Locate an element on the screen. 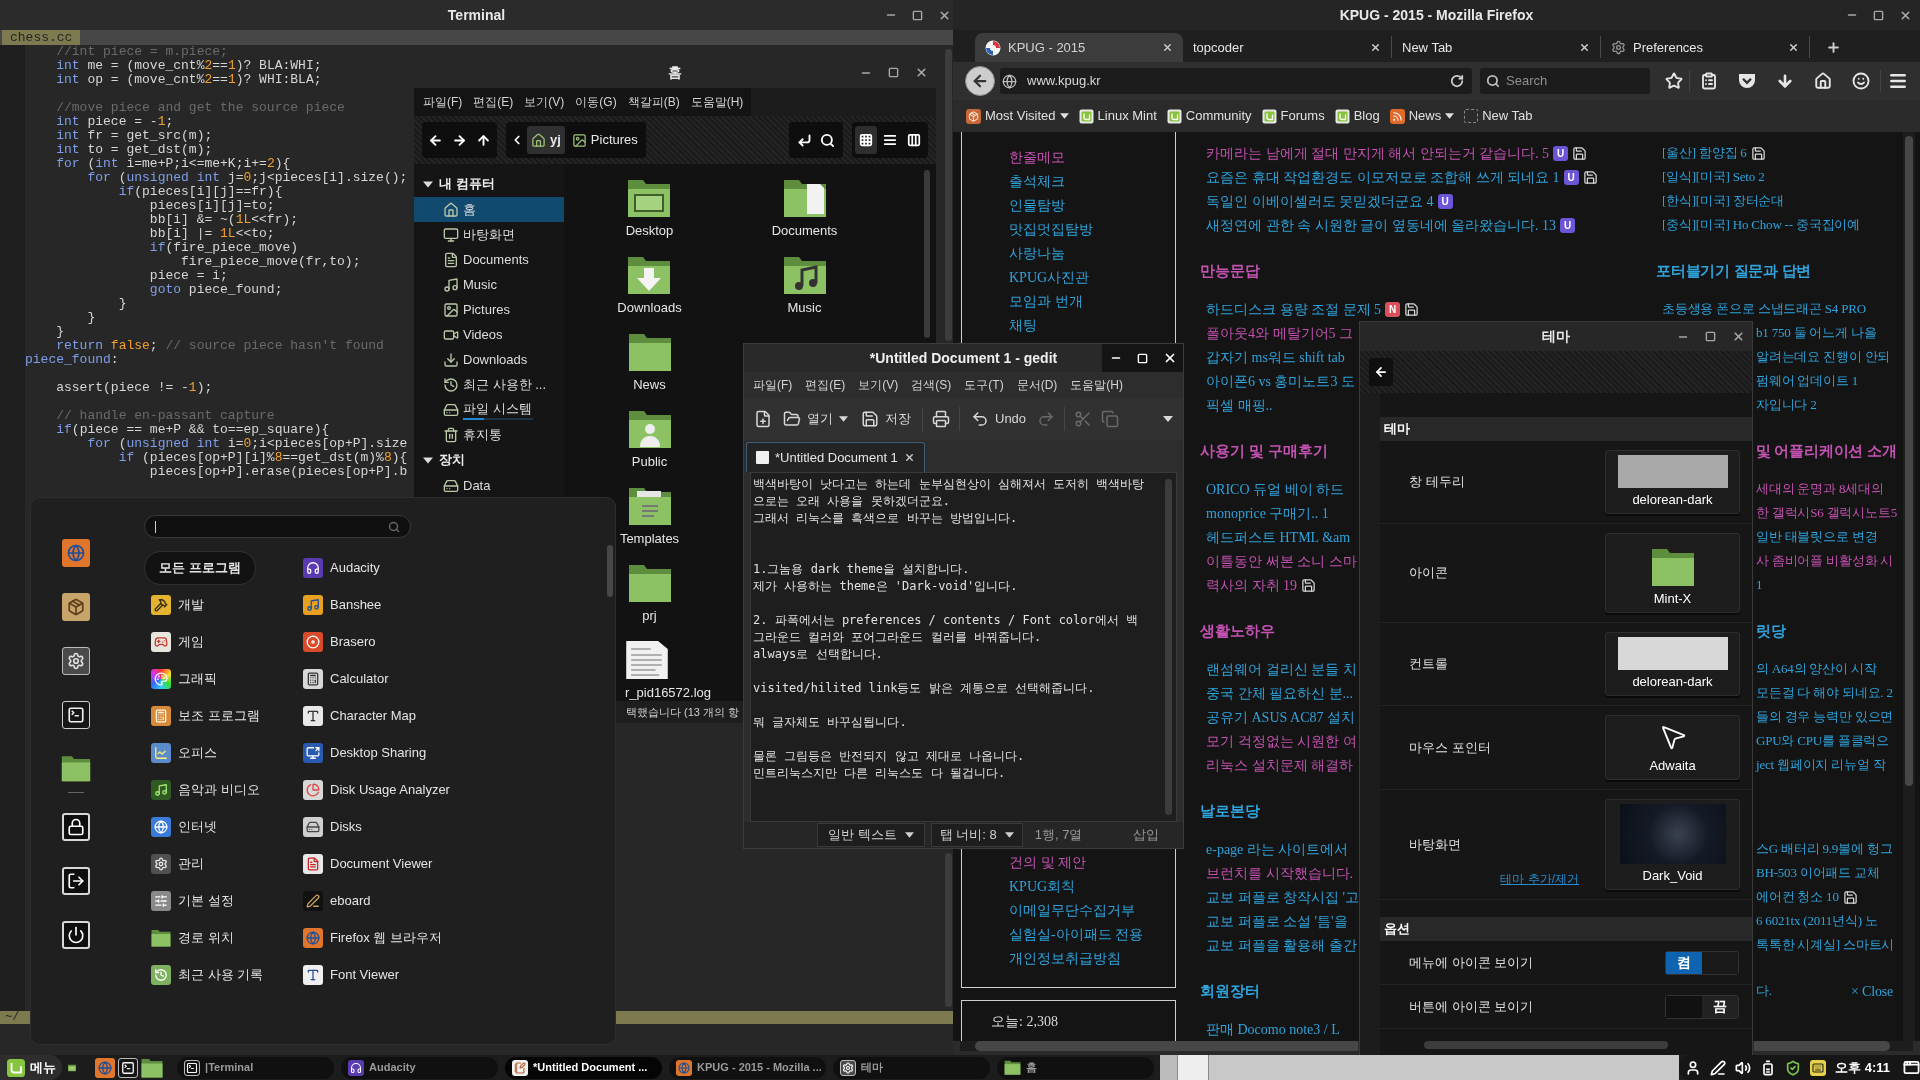  up-icon is located at coordinates (483, 140).